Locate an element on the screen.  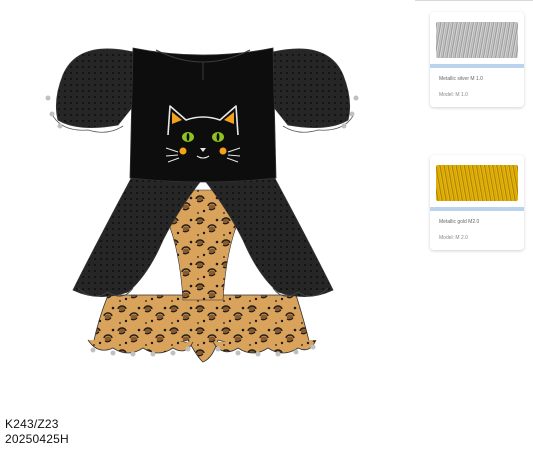
leopard-bloomers is located at coordinates (202, 328).